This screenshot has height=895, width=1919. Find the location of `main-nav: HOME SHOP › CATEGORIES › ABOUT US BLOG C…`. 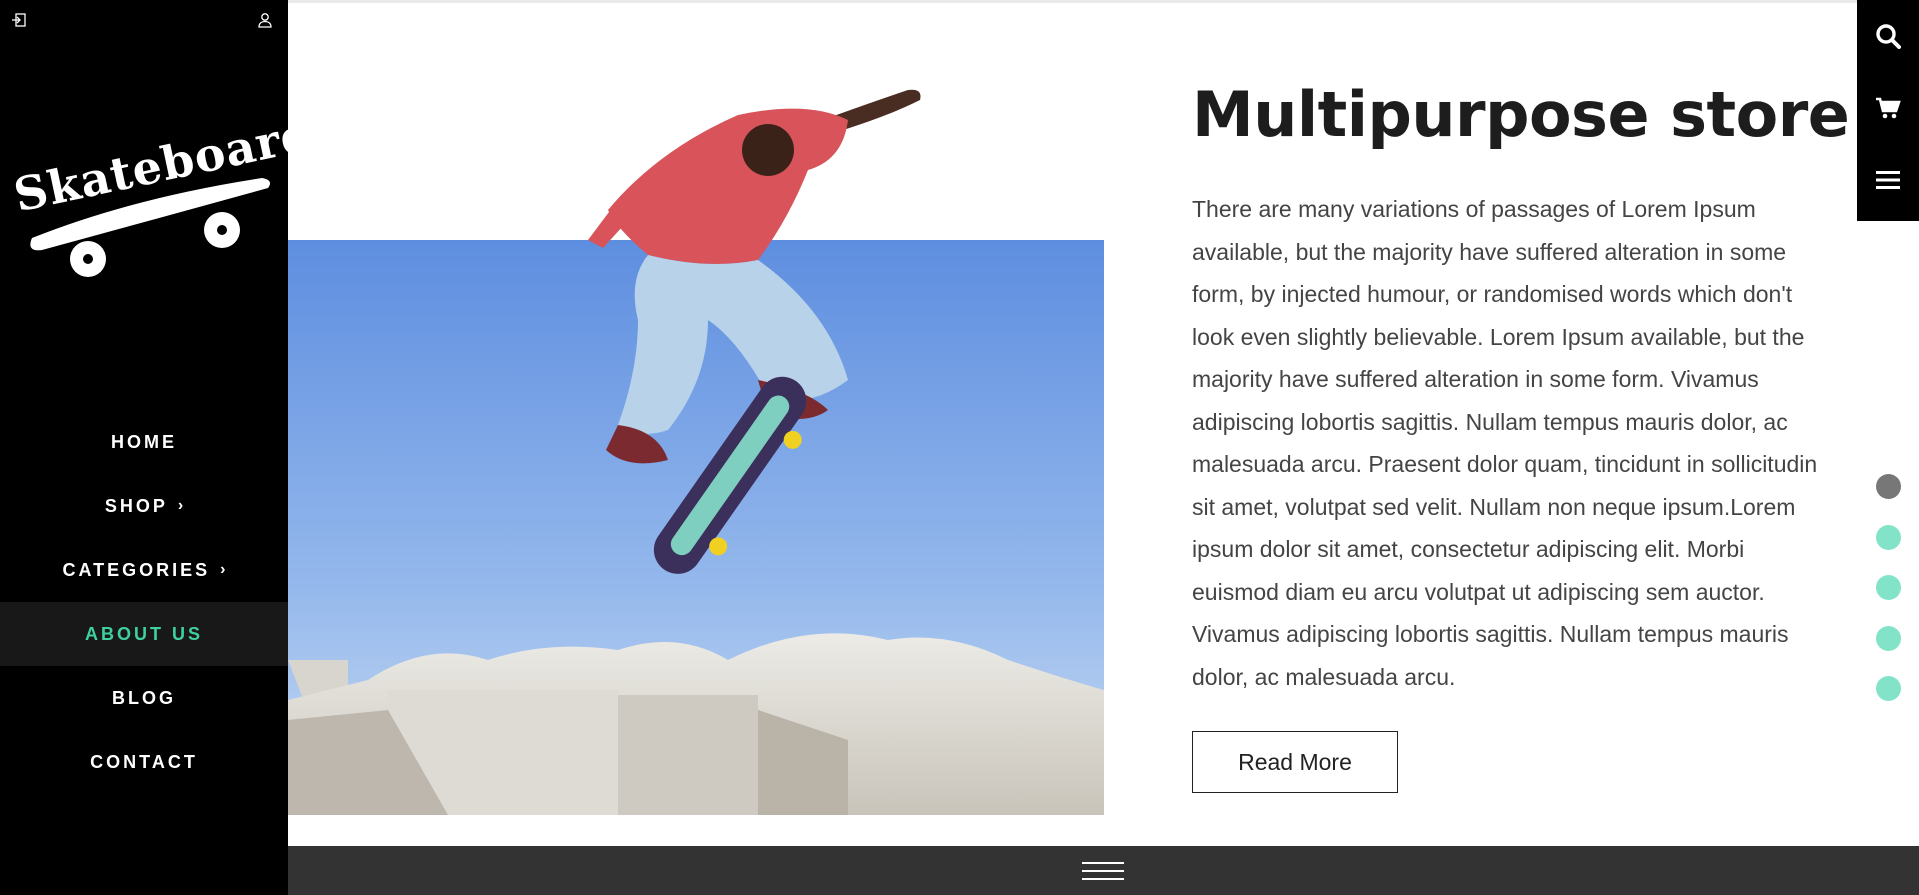

main-nav: HOME SHOP › CATEGORIES › ABOUT US BLOG C… is located at coordinates (144, 602).